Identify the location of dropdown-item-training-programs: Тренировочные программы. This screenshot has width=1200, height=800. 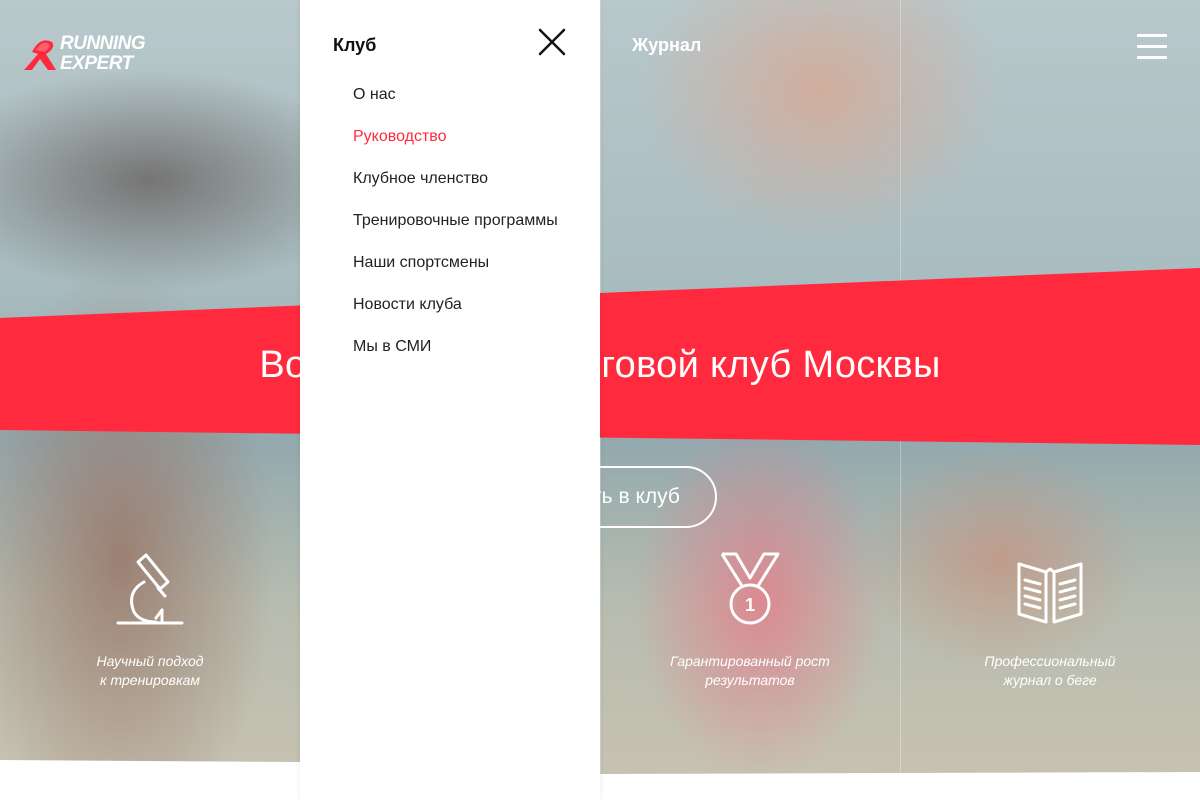
(455, 231).